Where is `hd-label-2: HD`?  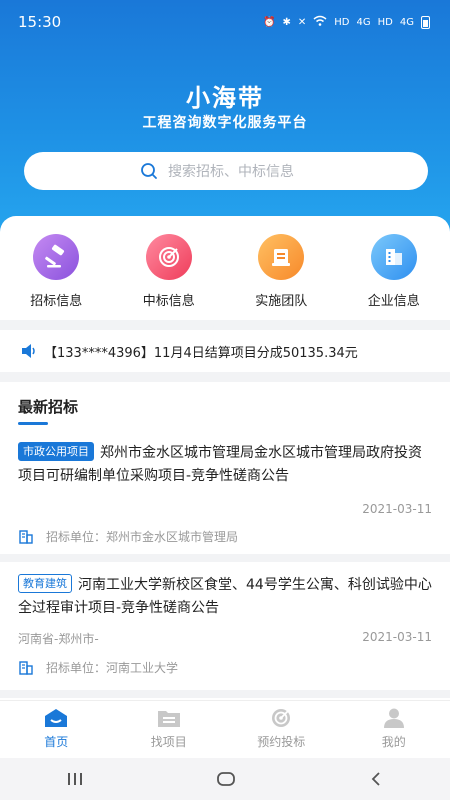
hd-label-2: HD is located at coordinates (385, 22).